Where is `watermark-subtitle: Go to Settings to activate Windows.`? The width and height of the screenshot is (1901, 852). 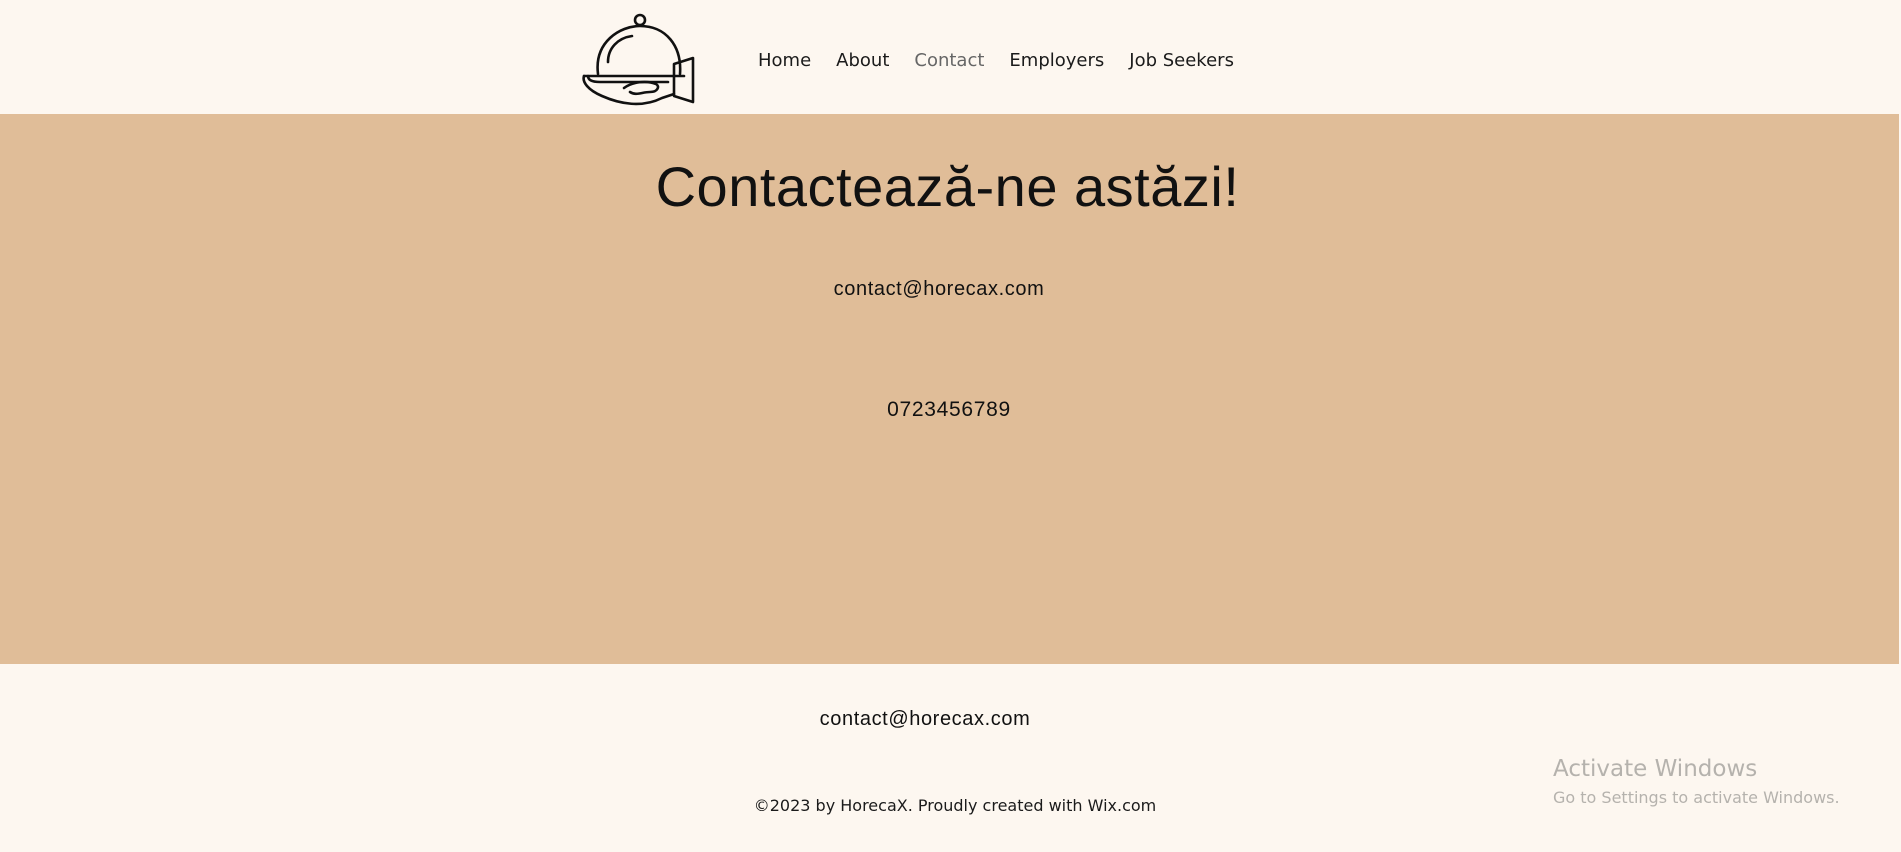
watermark-subtitle: Go to Settings to activate Windows. is located at coordinates (1696, 797).